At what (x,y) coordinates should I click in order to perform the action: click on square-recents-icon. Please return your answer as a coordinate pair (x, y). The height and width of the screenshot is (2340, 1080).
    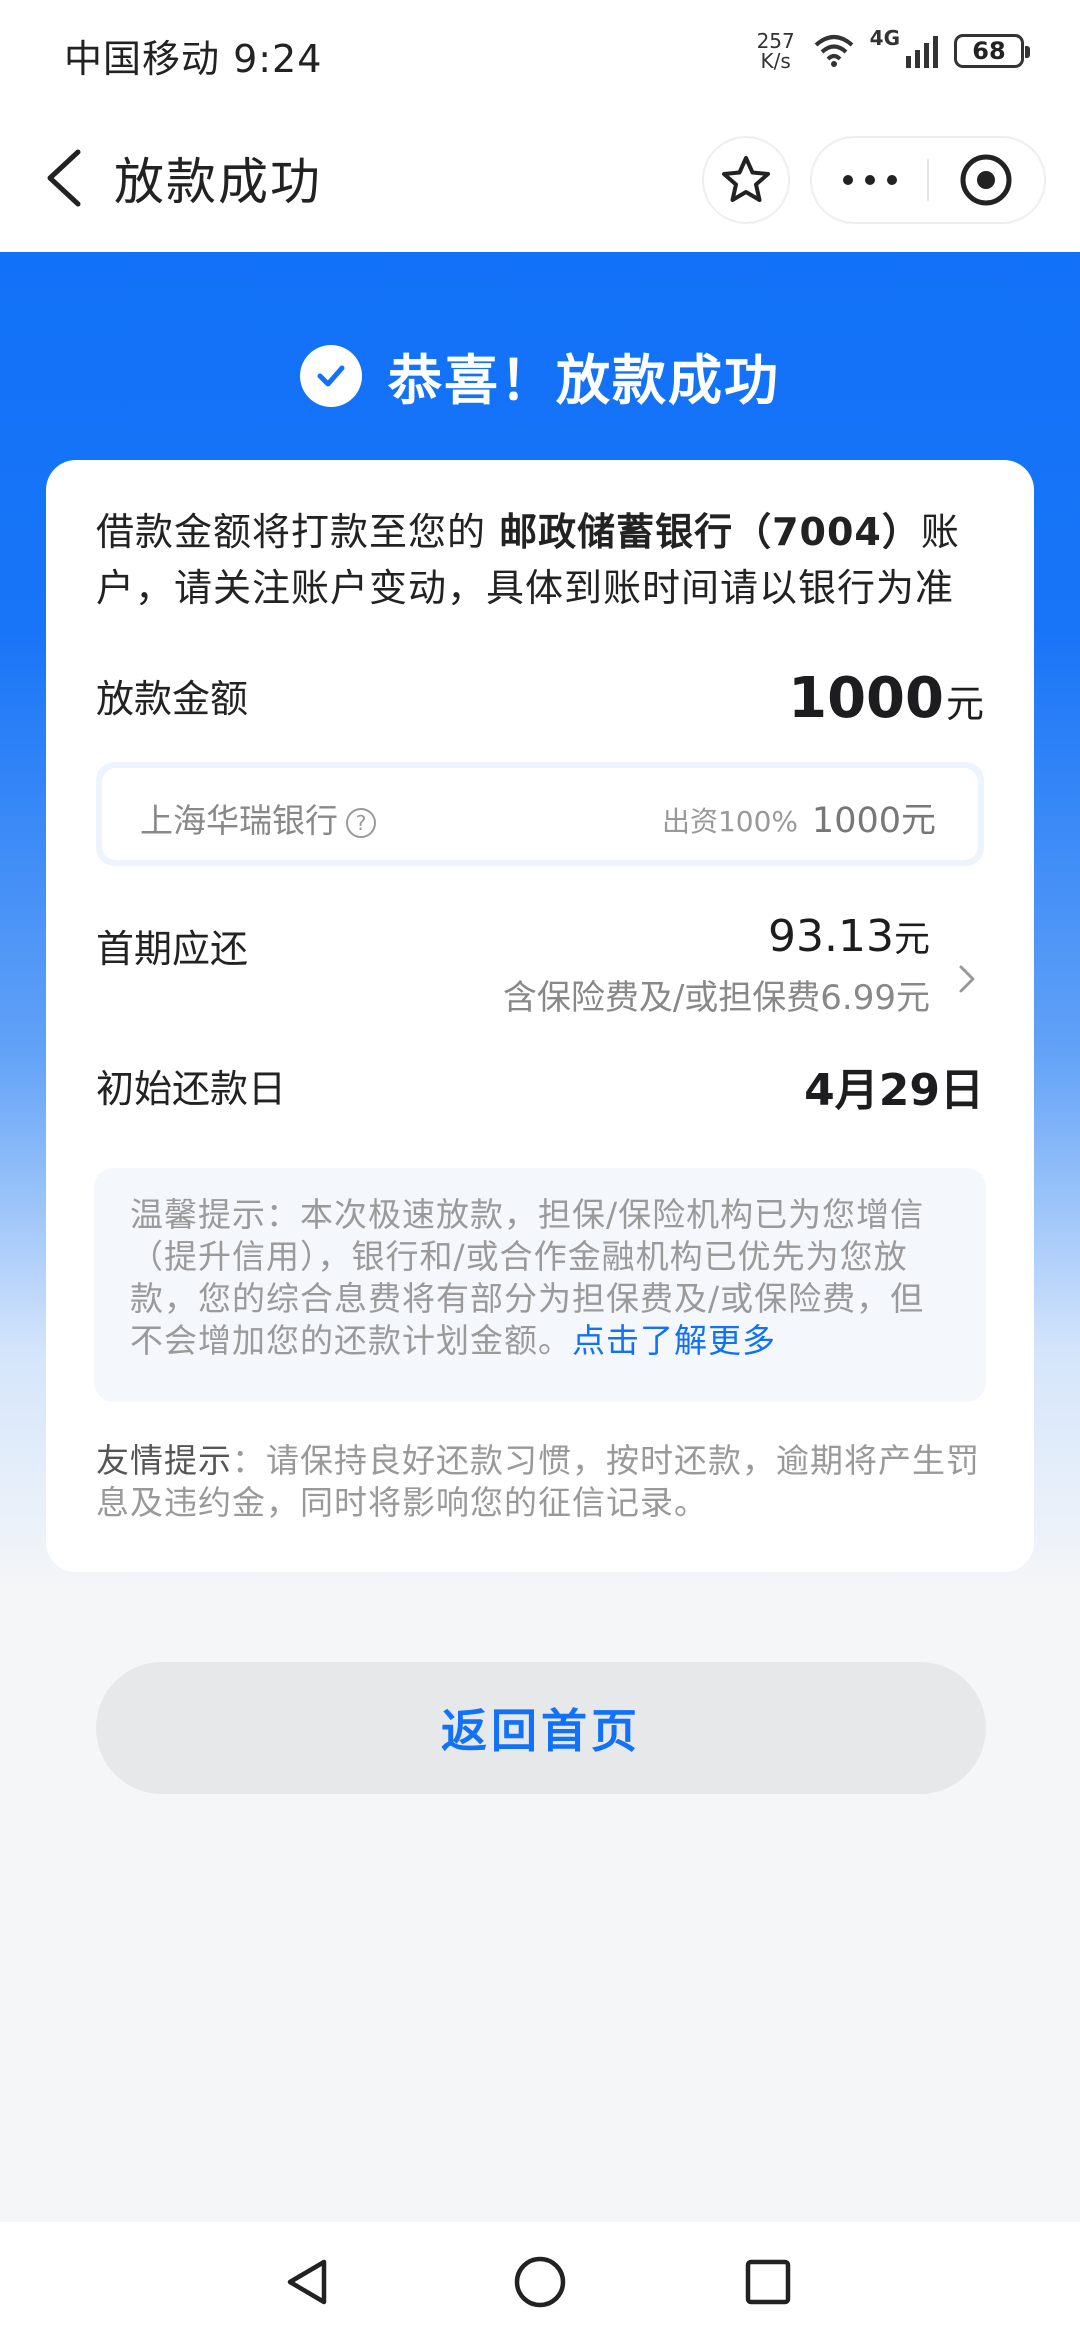
    Looking at the image, I should click on (768, 2282).